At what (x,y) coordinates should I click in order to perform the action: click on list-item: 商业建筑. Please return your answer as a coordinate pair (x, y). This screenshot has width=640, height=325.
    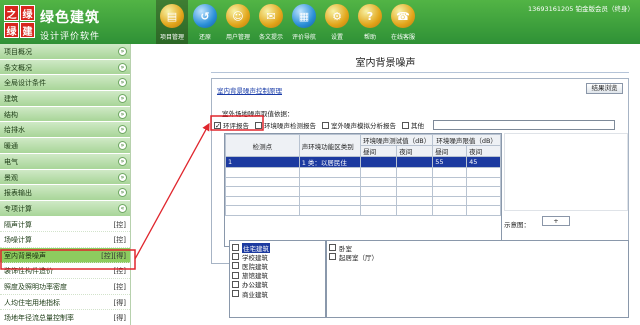
    Looking at the image, I should click on (277, 294).